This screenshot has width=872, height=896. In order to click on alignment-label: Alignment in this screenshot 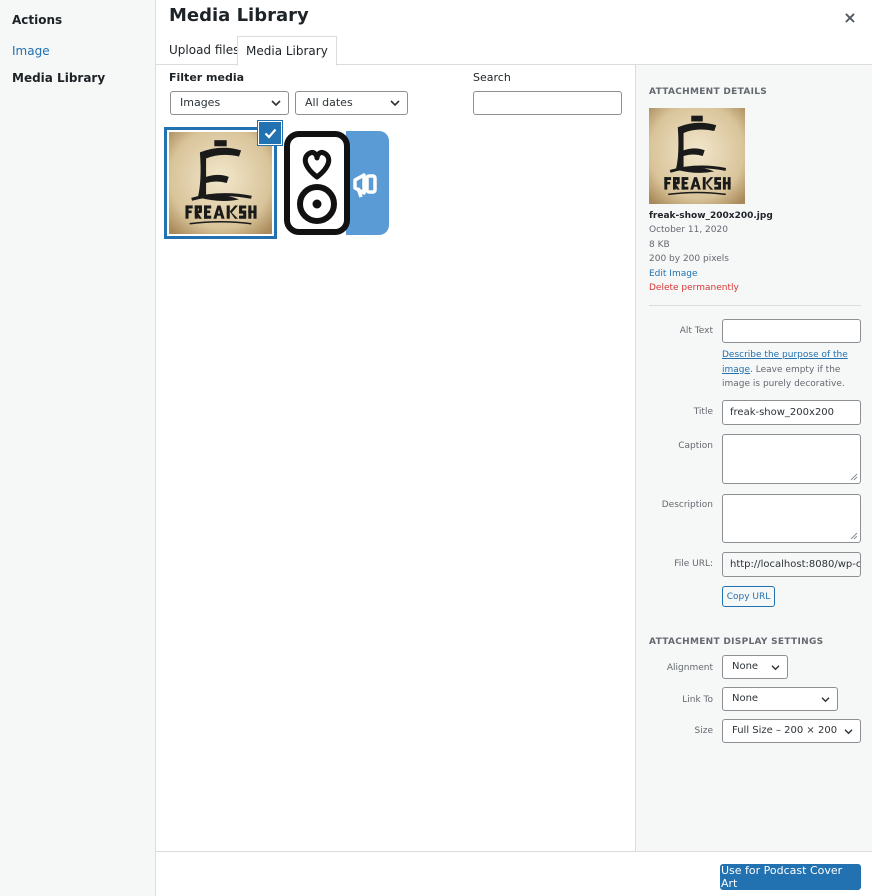, I will do `click(689, 668)`.